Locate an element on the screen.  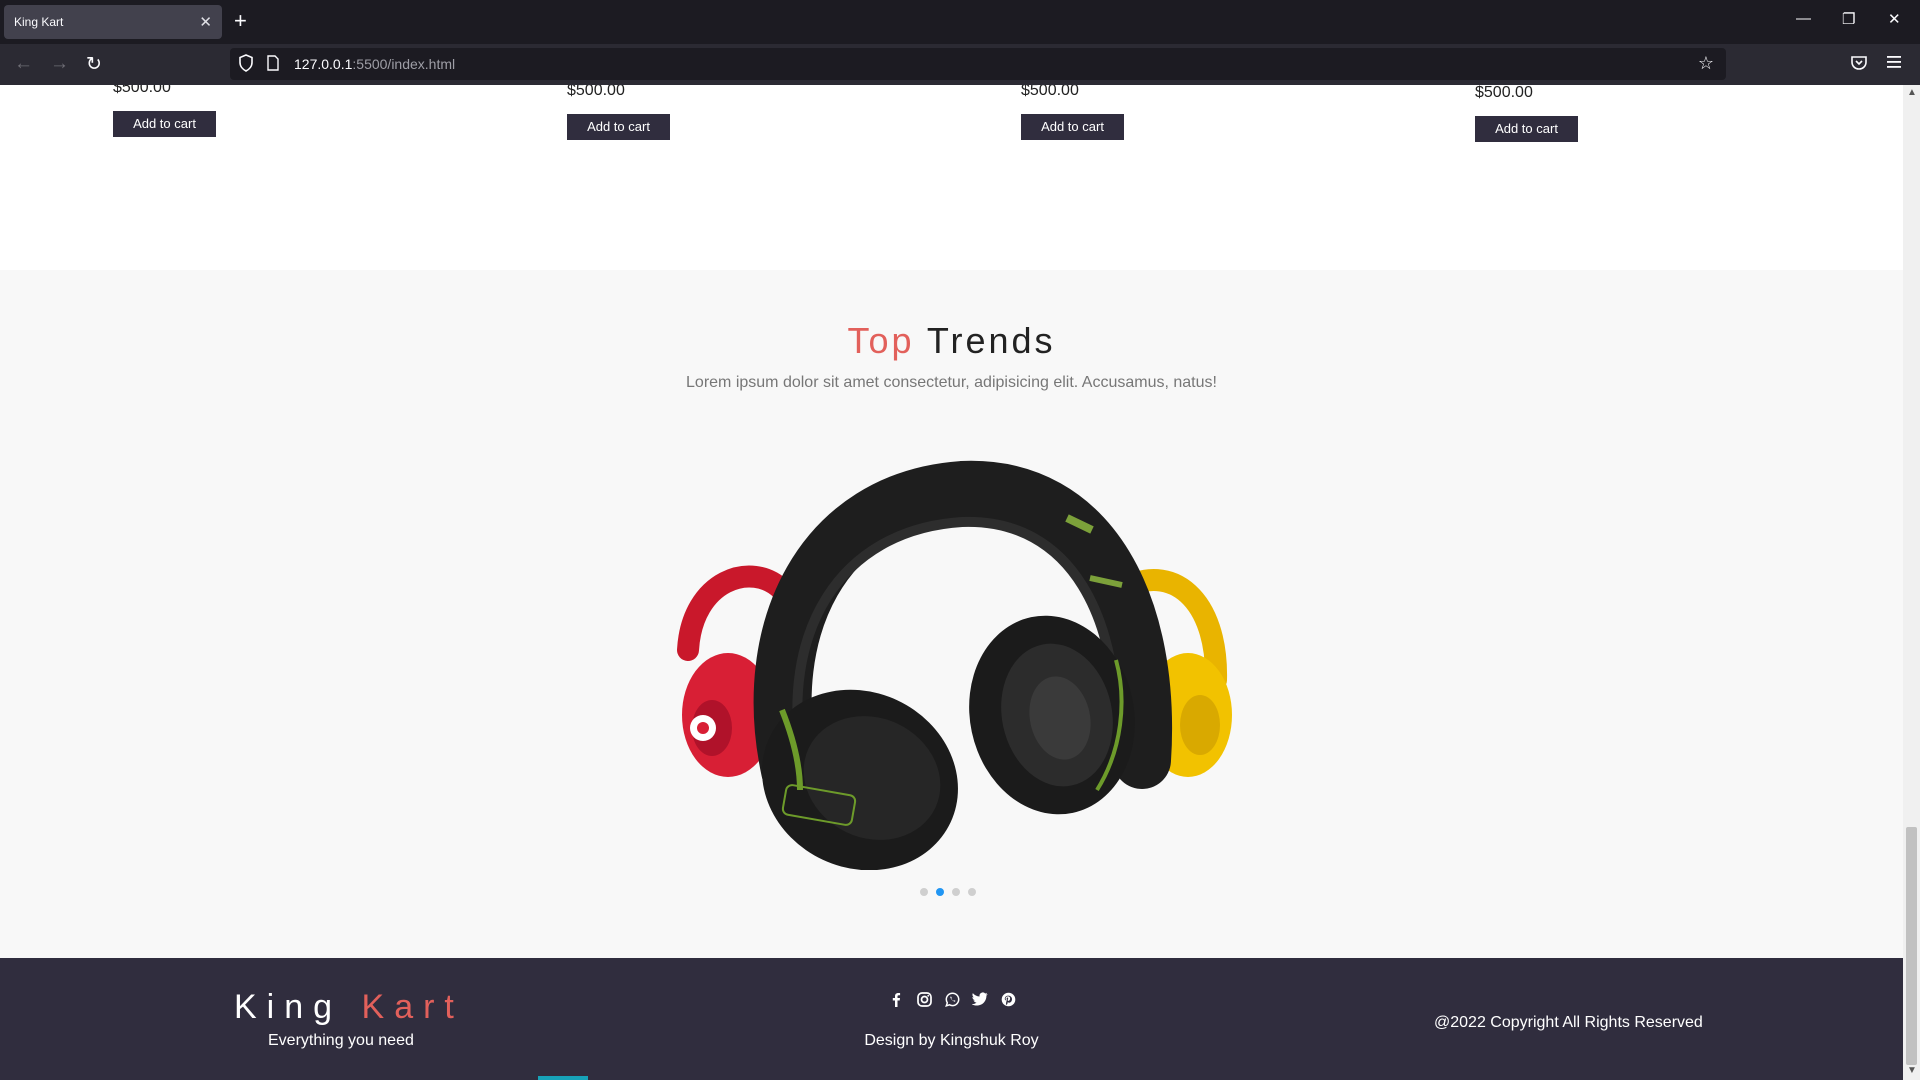
title-word: Trends is located at coordinates (991, 340).